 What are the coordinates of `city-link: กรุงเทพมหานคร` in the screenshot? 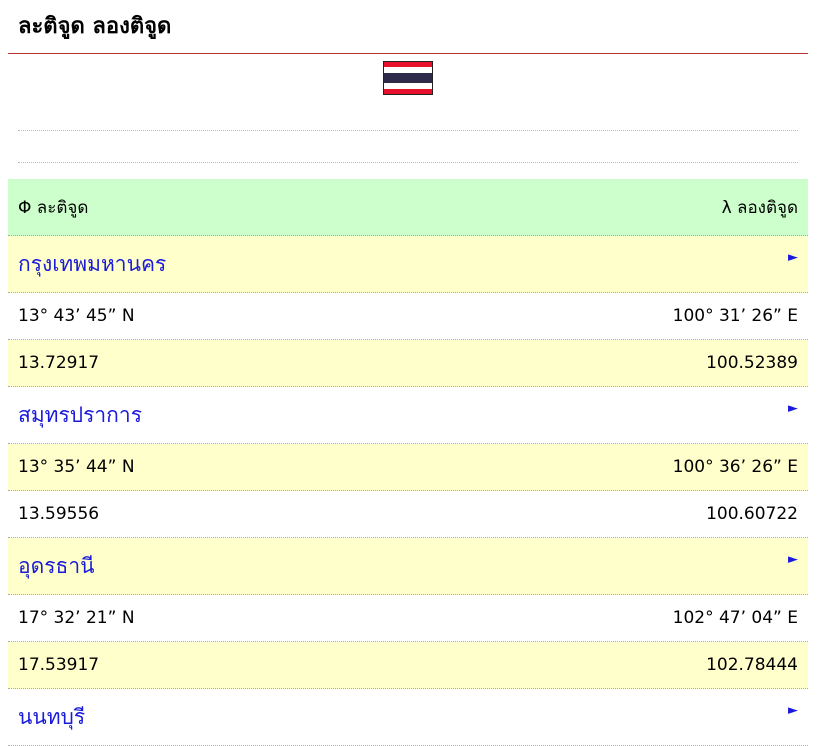 It's located at (92, 264).